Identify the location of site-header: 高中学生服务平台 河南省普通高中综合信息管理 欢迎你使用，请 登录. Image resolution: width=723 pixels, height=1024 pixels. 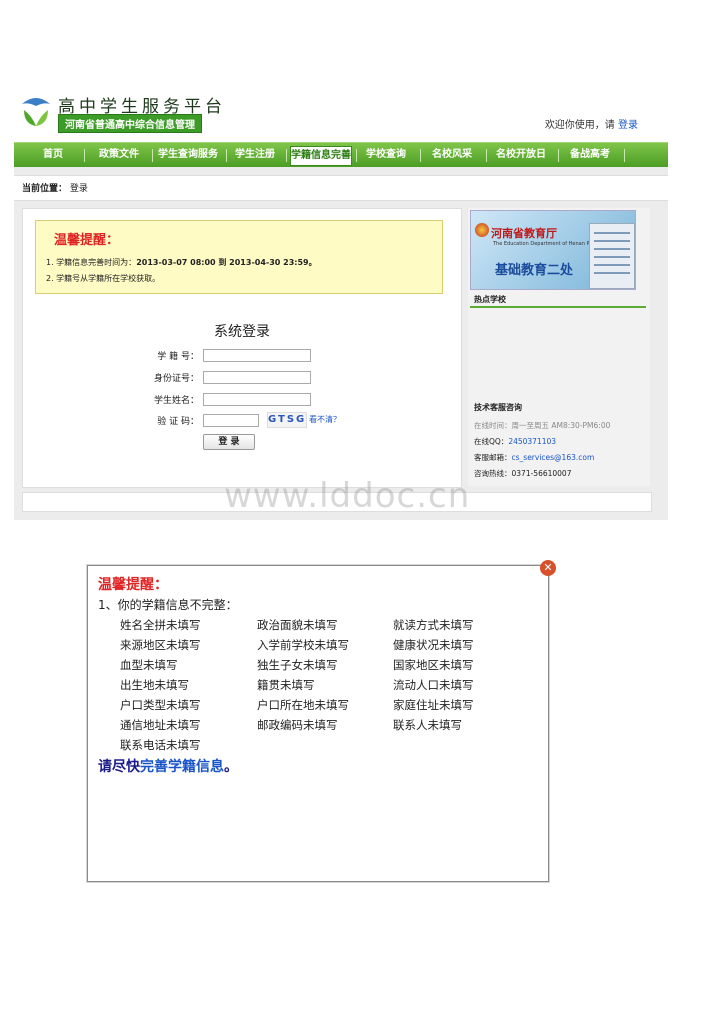
(341, 116).